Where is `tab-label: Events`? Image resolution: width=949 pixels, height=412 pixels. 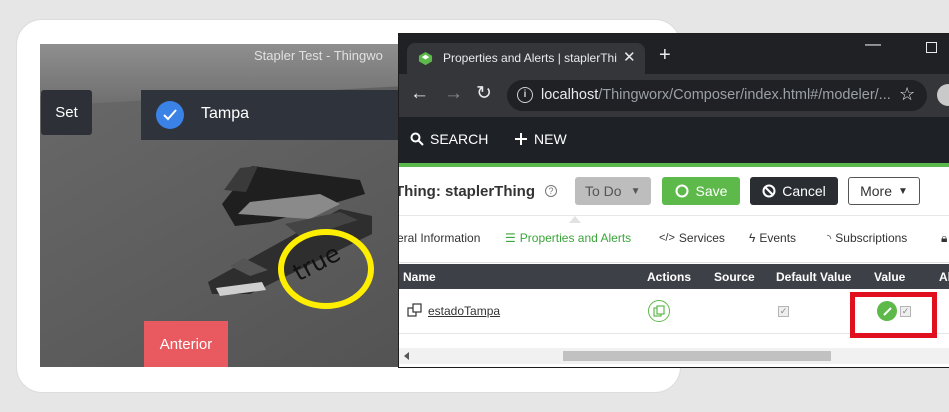
tab-label: Events is located at coordinates (778, 238).